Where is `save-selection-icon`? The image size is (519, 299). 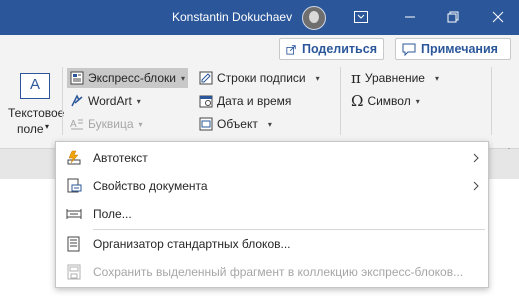
save-selection-icon is located at coordinates (74, 272).